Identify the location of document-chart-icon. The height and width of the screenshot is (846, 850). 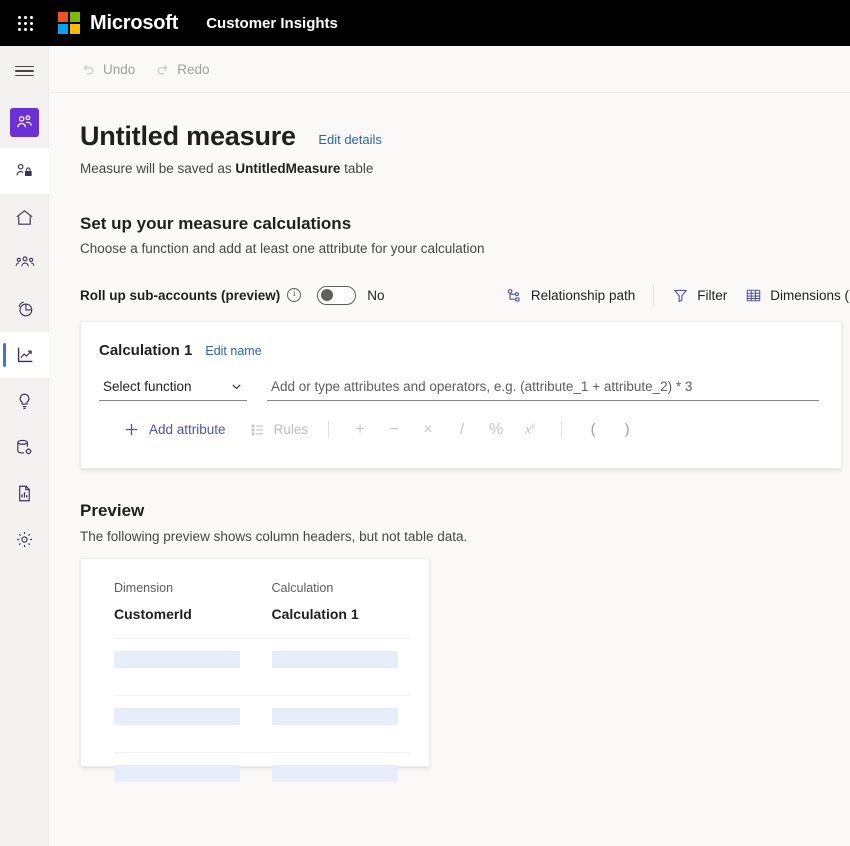
(24, 493).